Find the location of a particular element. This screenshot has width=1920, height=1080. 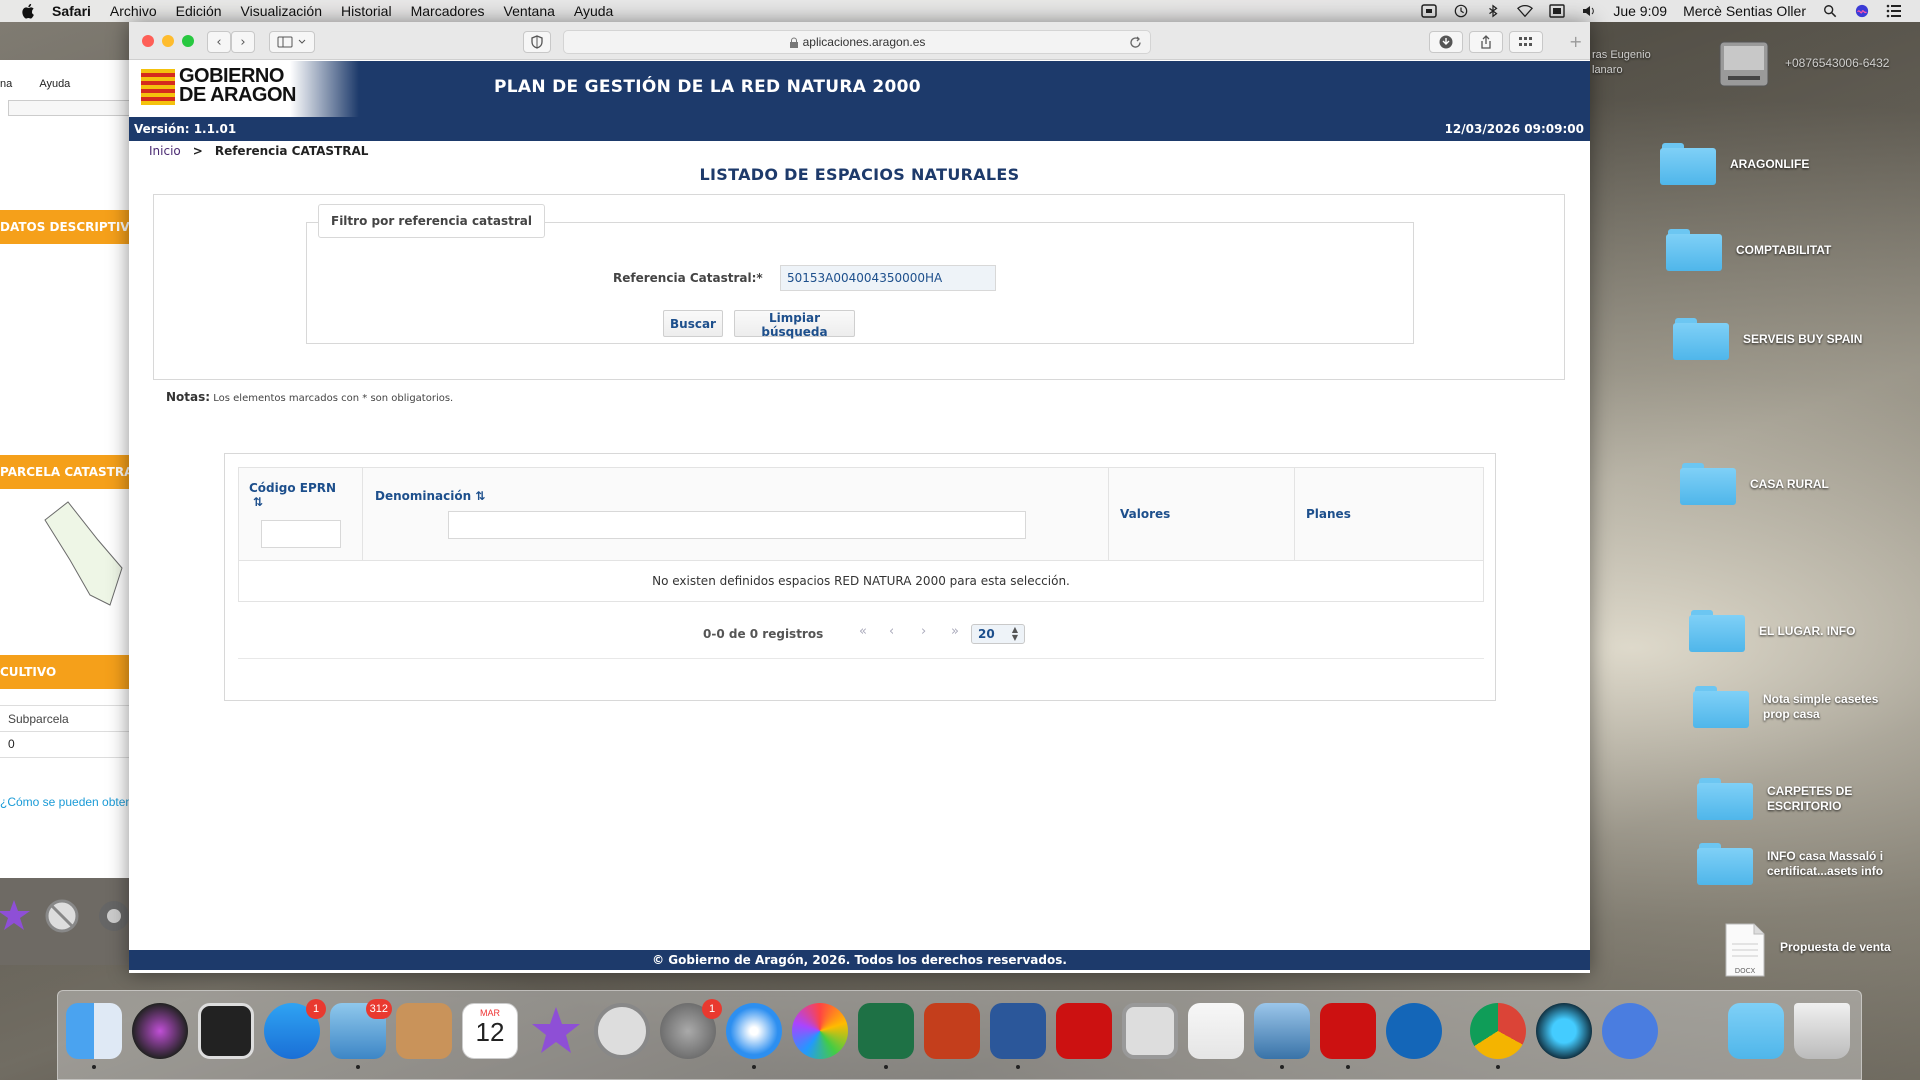

contacts-icon is located at coordinates (424, 1031).